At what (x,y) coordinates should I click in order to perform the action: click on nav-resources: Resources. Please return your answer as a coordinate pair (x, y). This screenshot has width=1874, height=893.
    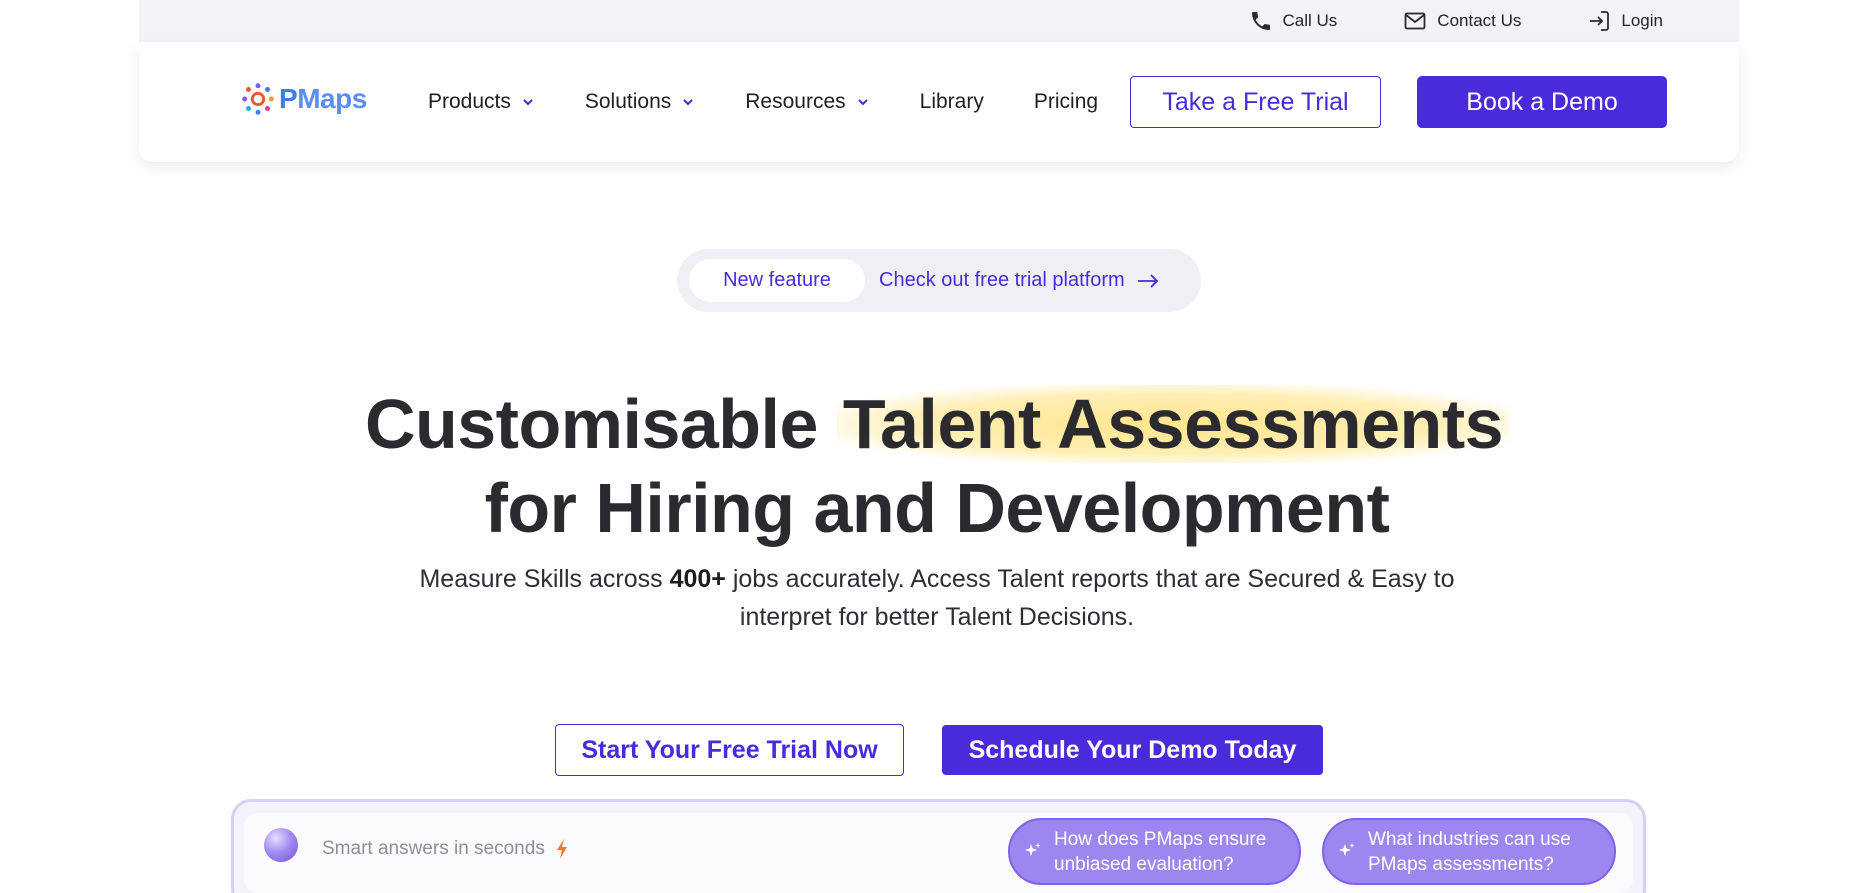
    Looking at the image, I should click on (807, 102).